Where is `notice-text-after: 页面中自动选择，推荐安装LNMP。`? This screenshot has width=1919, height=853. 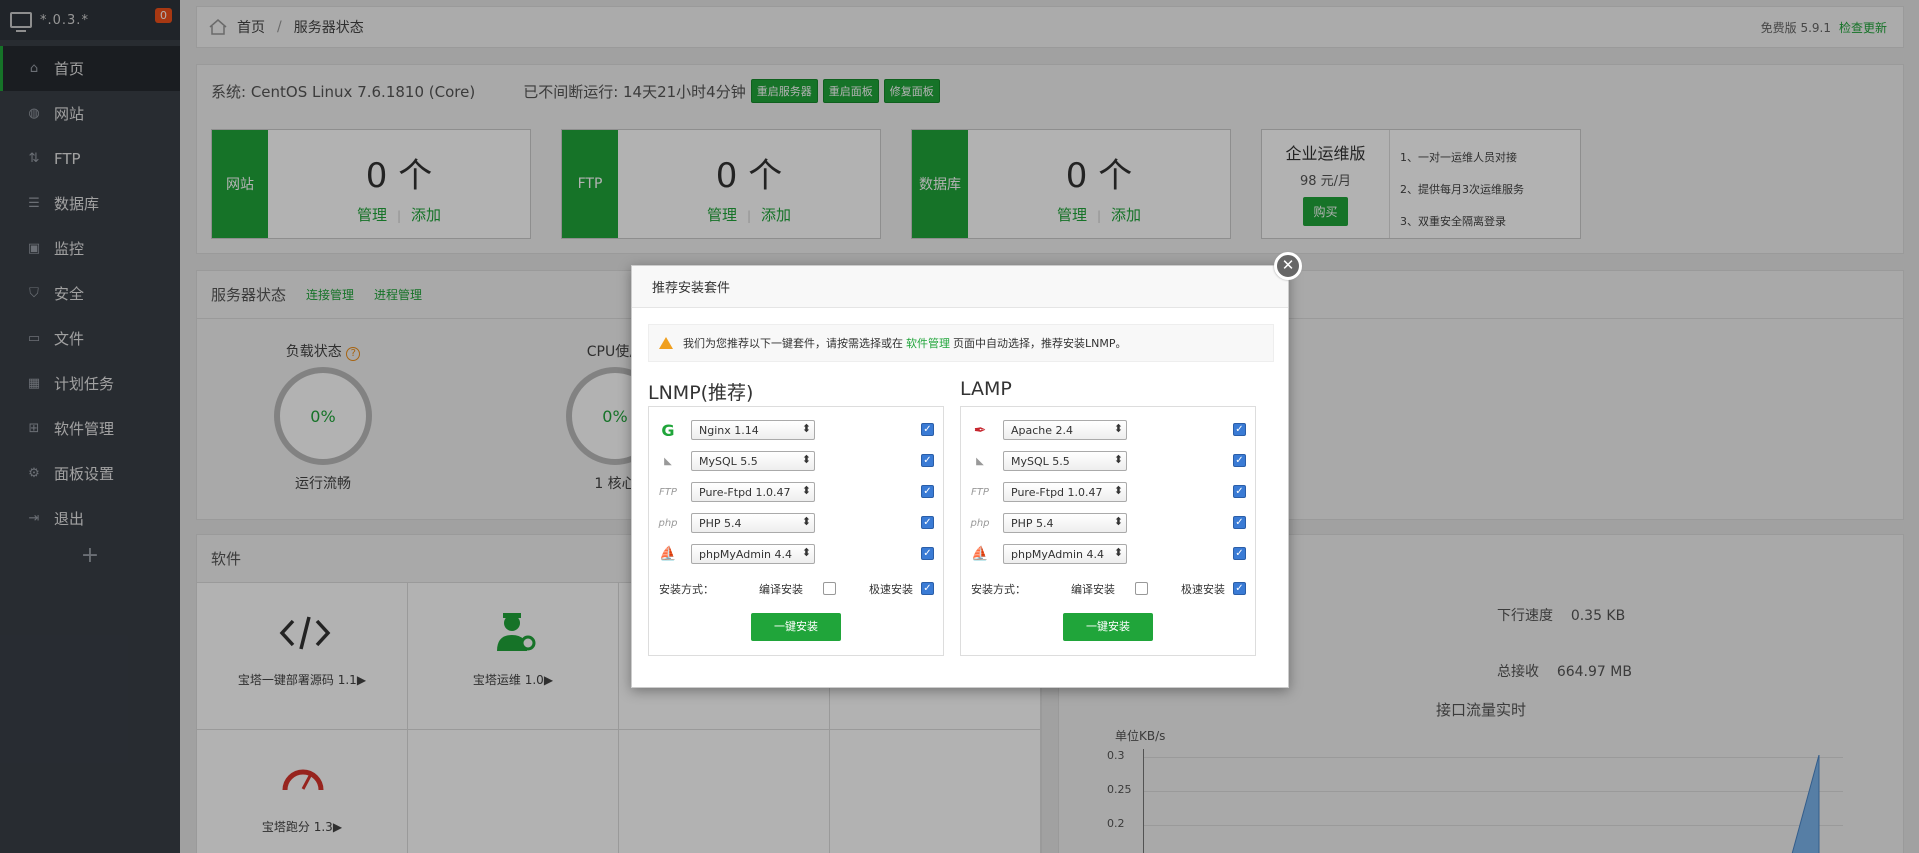
notice-text-after: 页面中自动选择，推荐安装LNMP。 is located at coordinates (1040, 343).